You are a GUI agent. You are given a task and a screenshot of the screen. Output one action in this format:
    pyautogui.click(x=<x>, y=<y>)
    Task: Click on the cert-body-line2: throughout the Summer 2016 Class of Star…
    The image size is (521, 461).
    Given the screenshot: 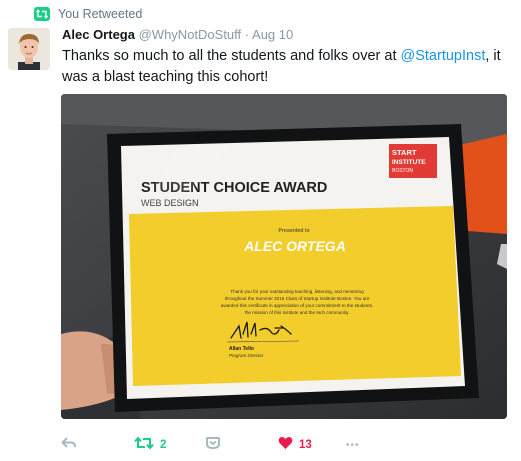 What is the action you would take?
    pyautogui.click(x=297, y=298)
    